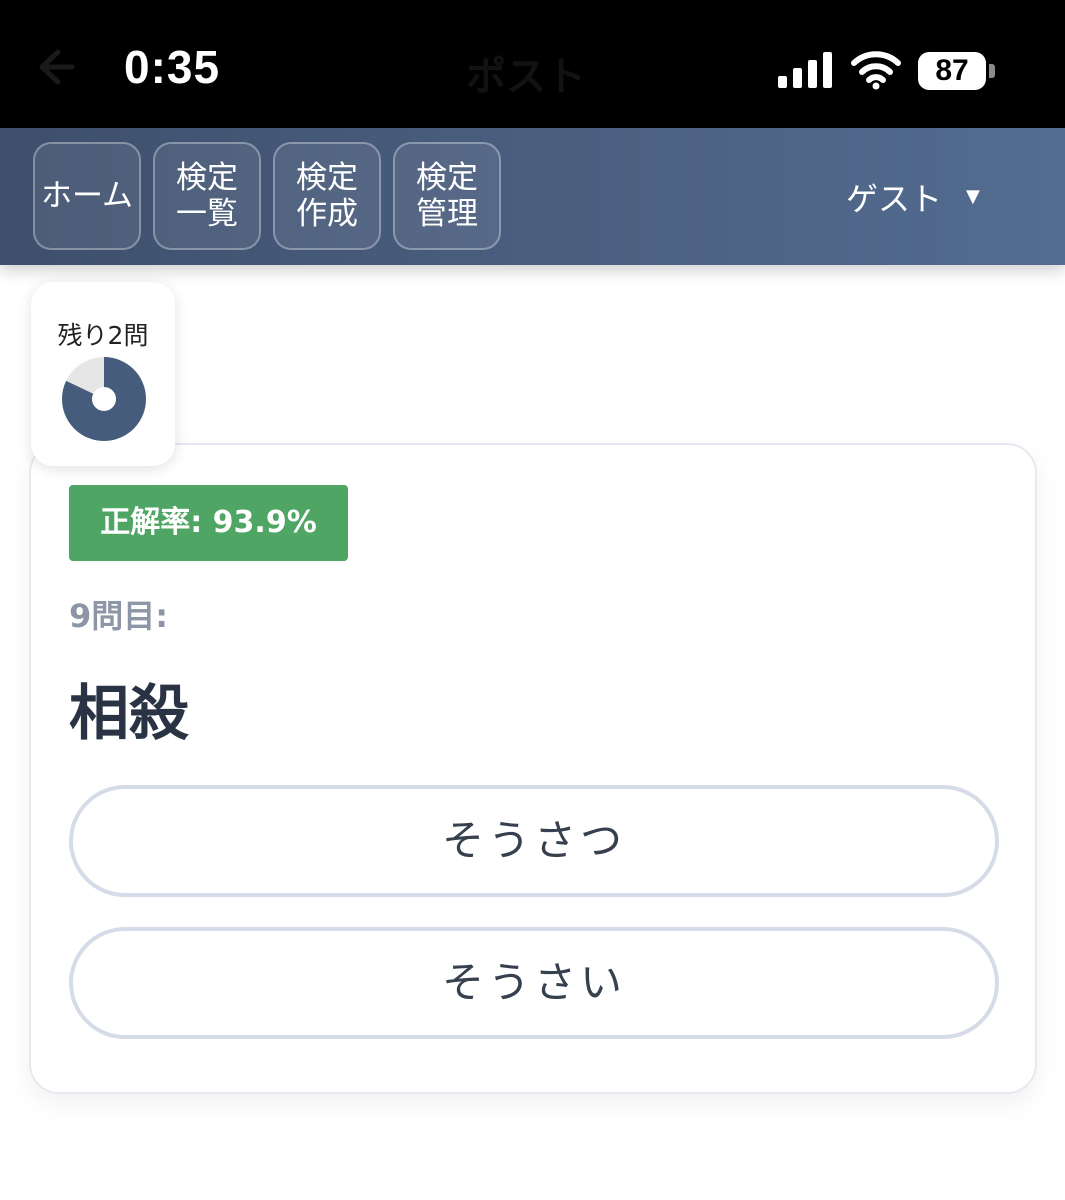 Image resolution: width=1065 pixels, height=1200 pixels. I want to click on accuracy-badge: 正解率: 93.9%, so click(208, 523).